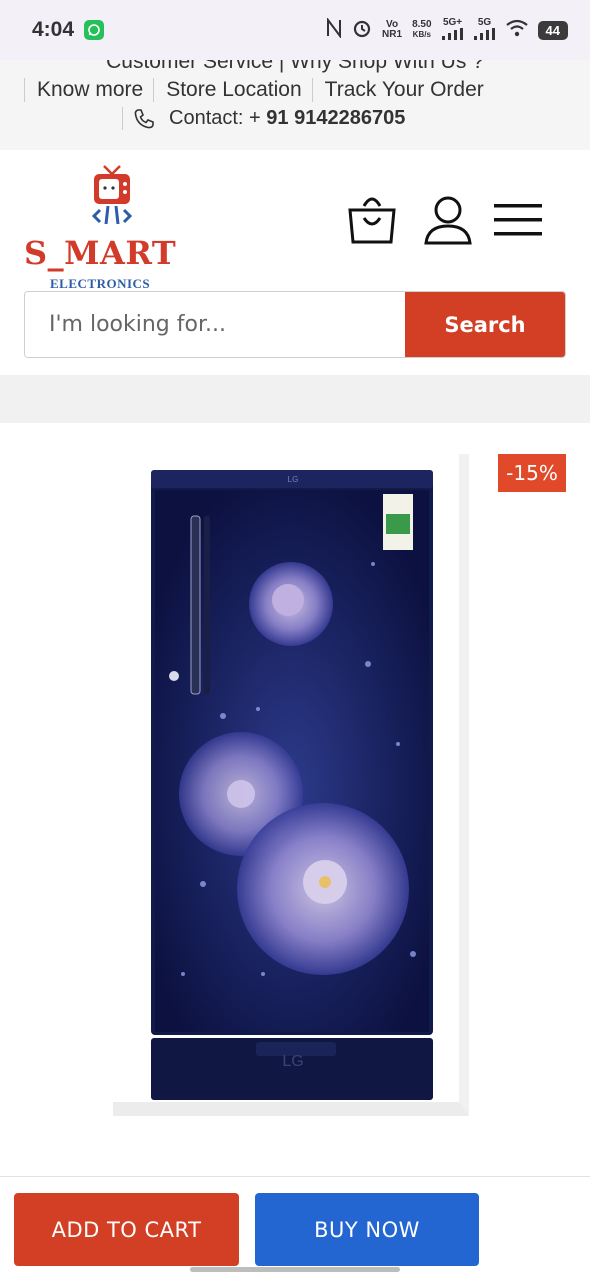 The image size is (590, 1280). I want to click on shopping-bag-icon, so click(372, 220).